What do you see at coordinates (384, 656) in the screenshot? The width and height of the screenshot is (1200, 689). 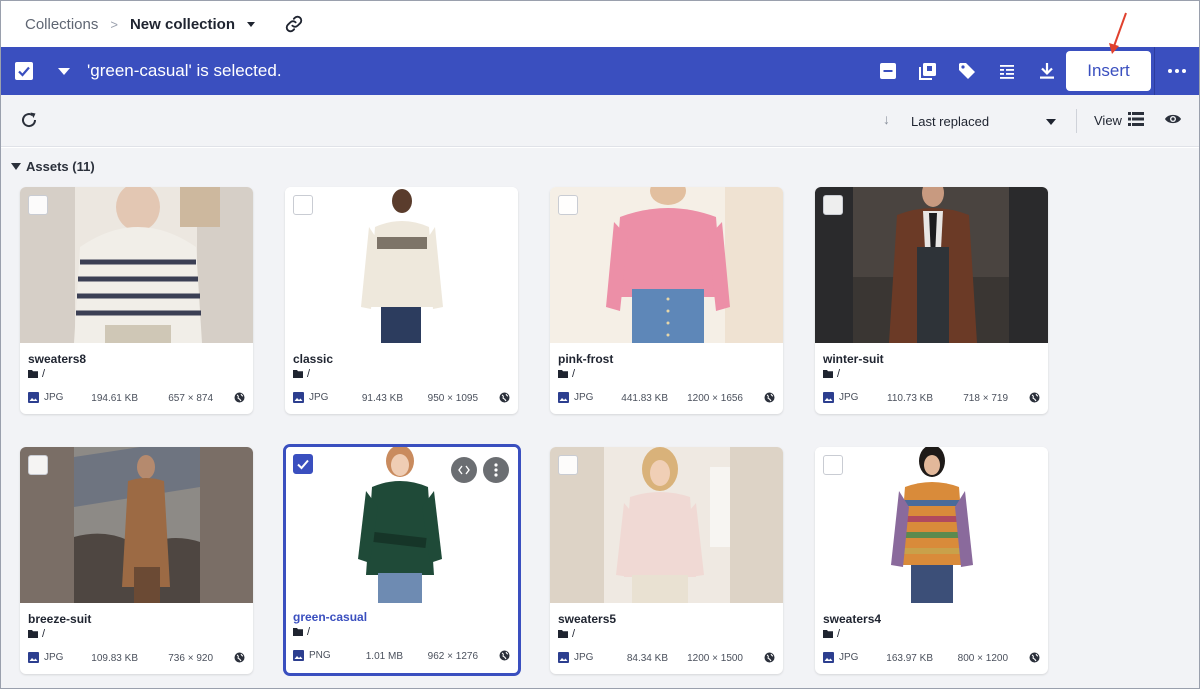 I see `asset-size: 1.01 MB` at bounding box center [384, 656].